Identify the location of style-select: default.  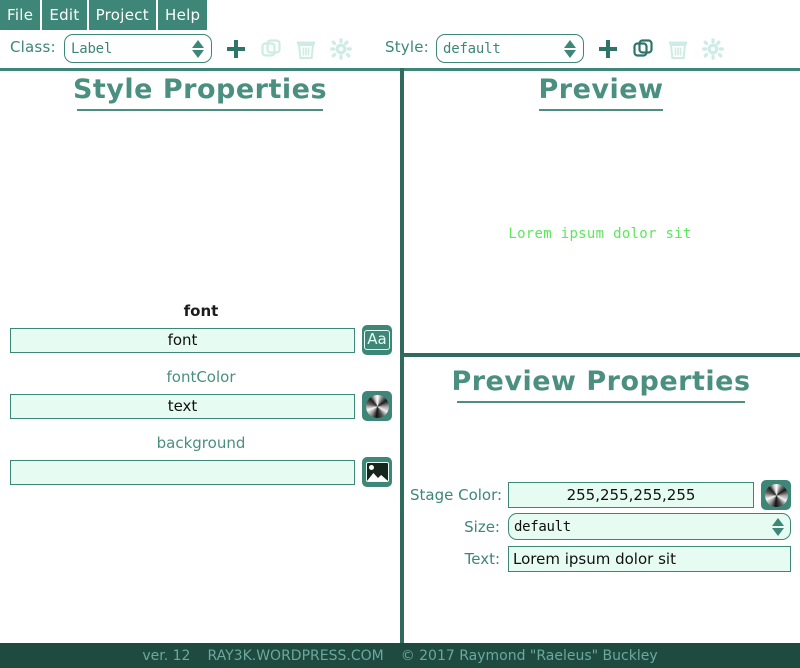
(510, 48).